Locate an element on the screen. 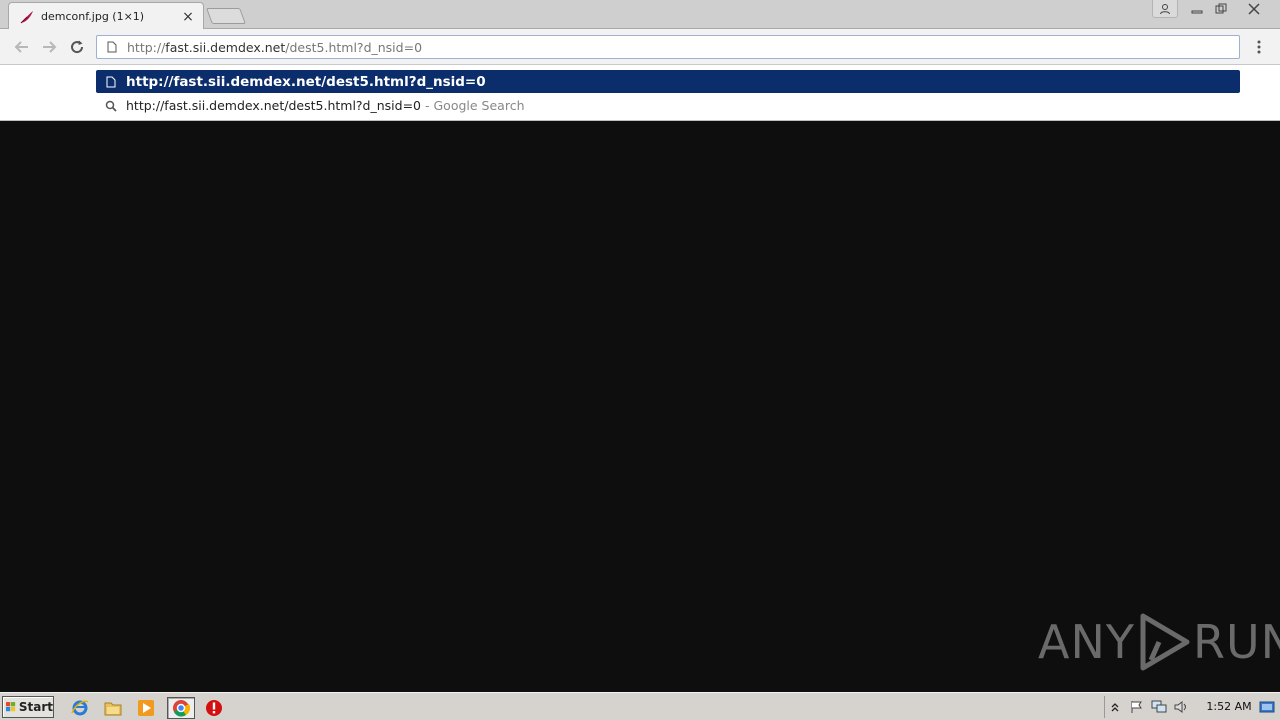 The image size is (1280, 720). start-button: Start is located at coordinates (28, 707).